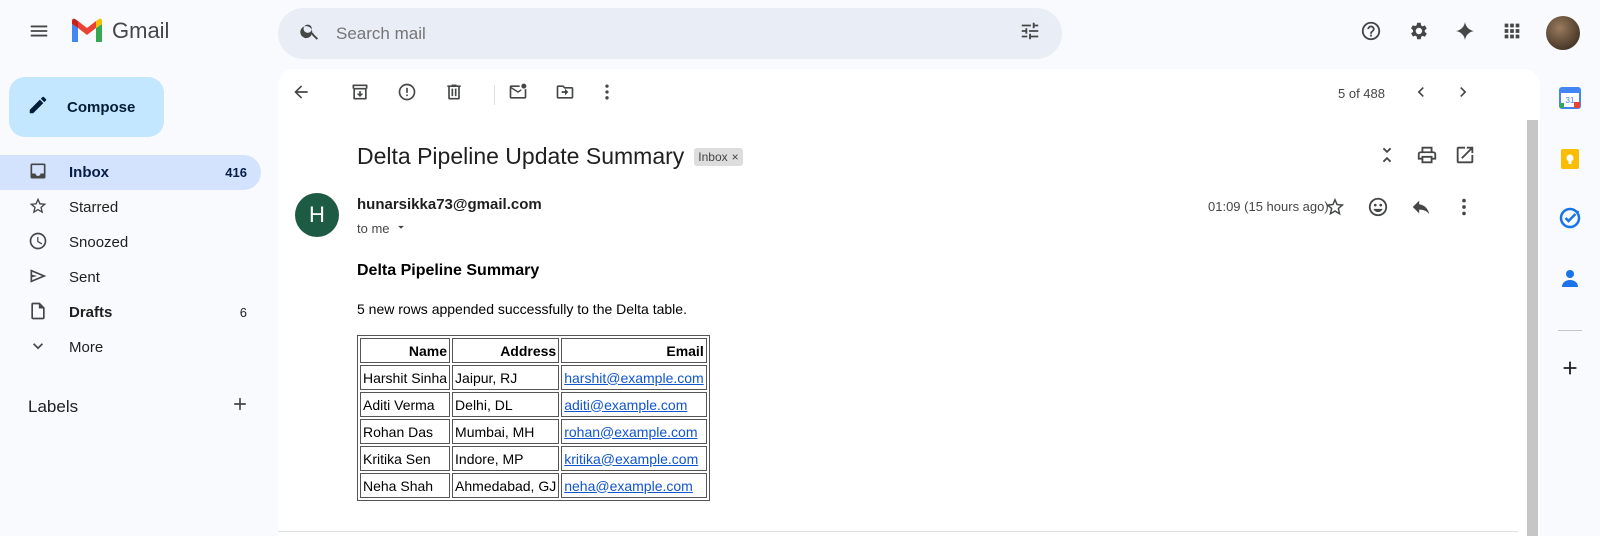 The image size is (1600, 536). I want to click on sidebar-item-label: Inbox, so click(89, 172).